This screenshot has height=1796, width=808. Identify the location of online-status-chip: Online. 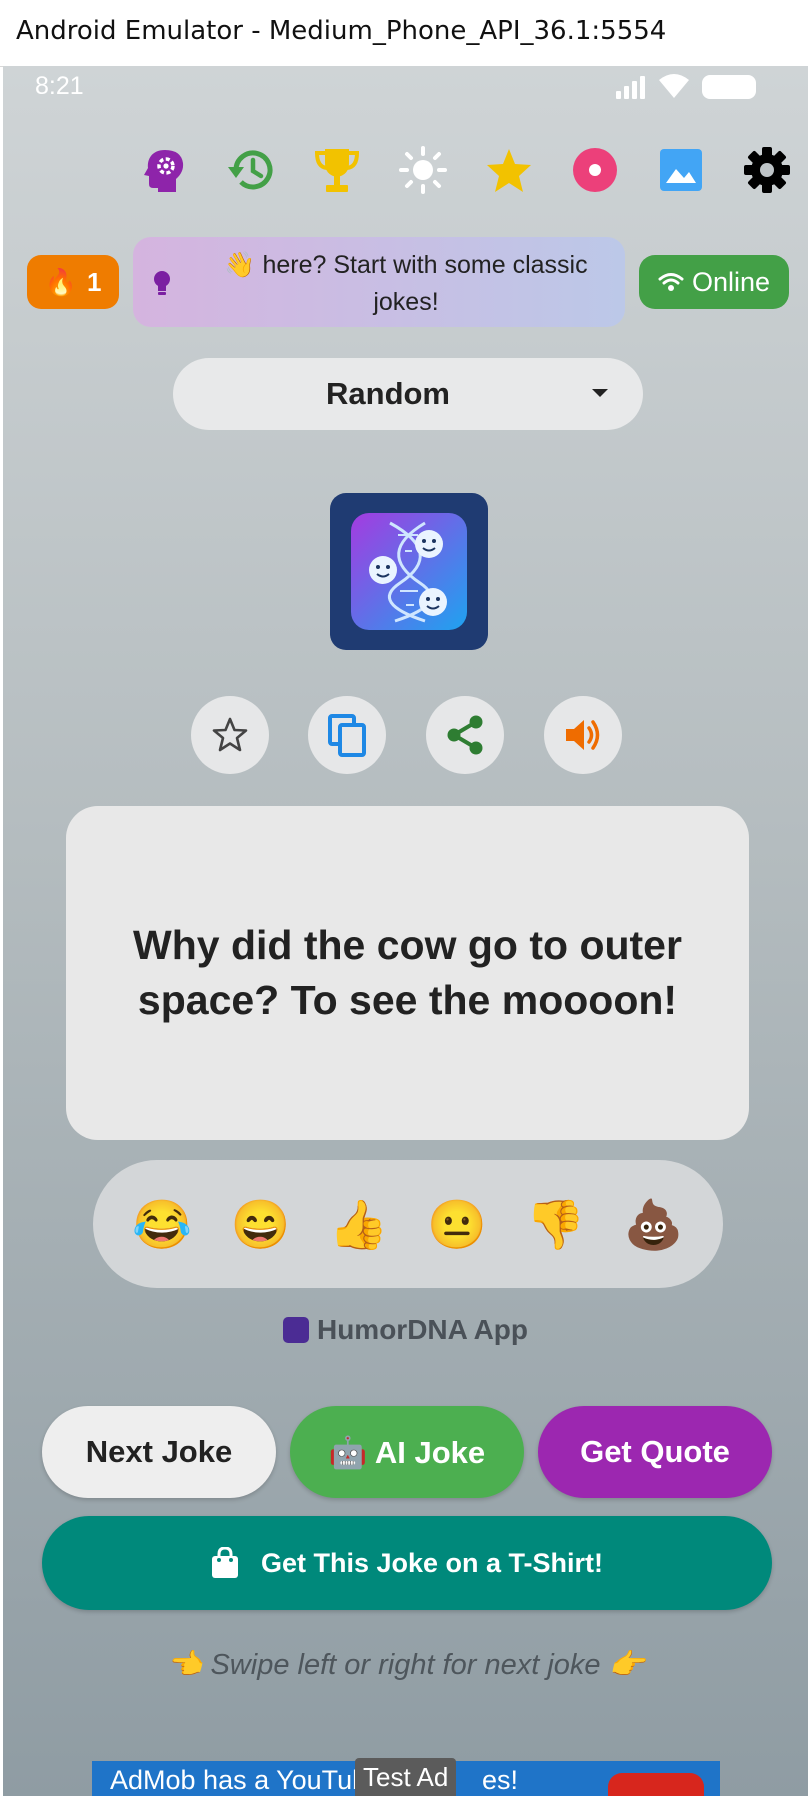
(714, 282).